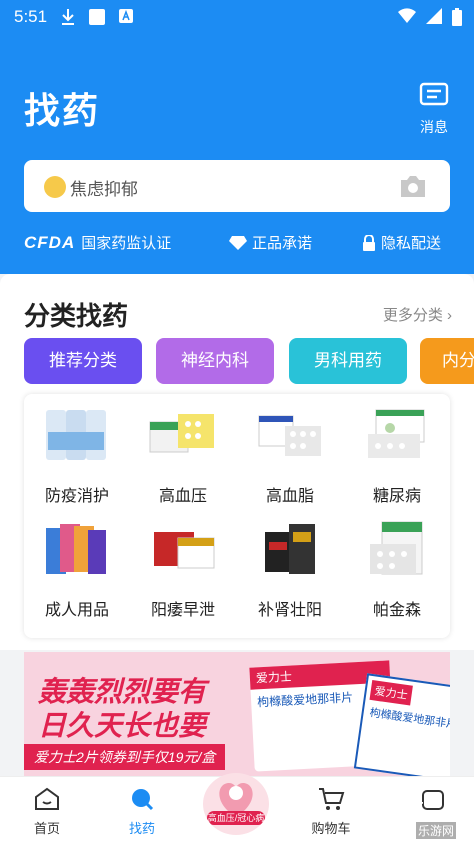 The height and width of the screenshot is (843, 474). What do you see at coordinates (126, 16) in the screenshot?
I see `app-a-icon` at bounding box center [126, 16].